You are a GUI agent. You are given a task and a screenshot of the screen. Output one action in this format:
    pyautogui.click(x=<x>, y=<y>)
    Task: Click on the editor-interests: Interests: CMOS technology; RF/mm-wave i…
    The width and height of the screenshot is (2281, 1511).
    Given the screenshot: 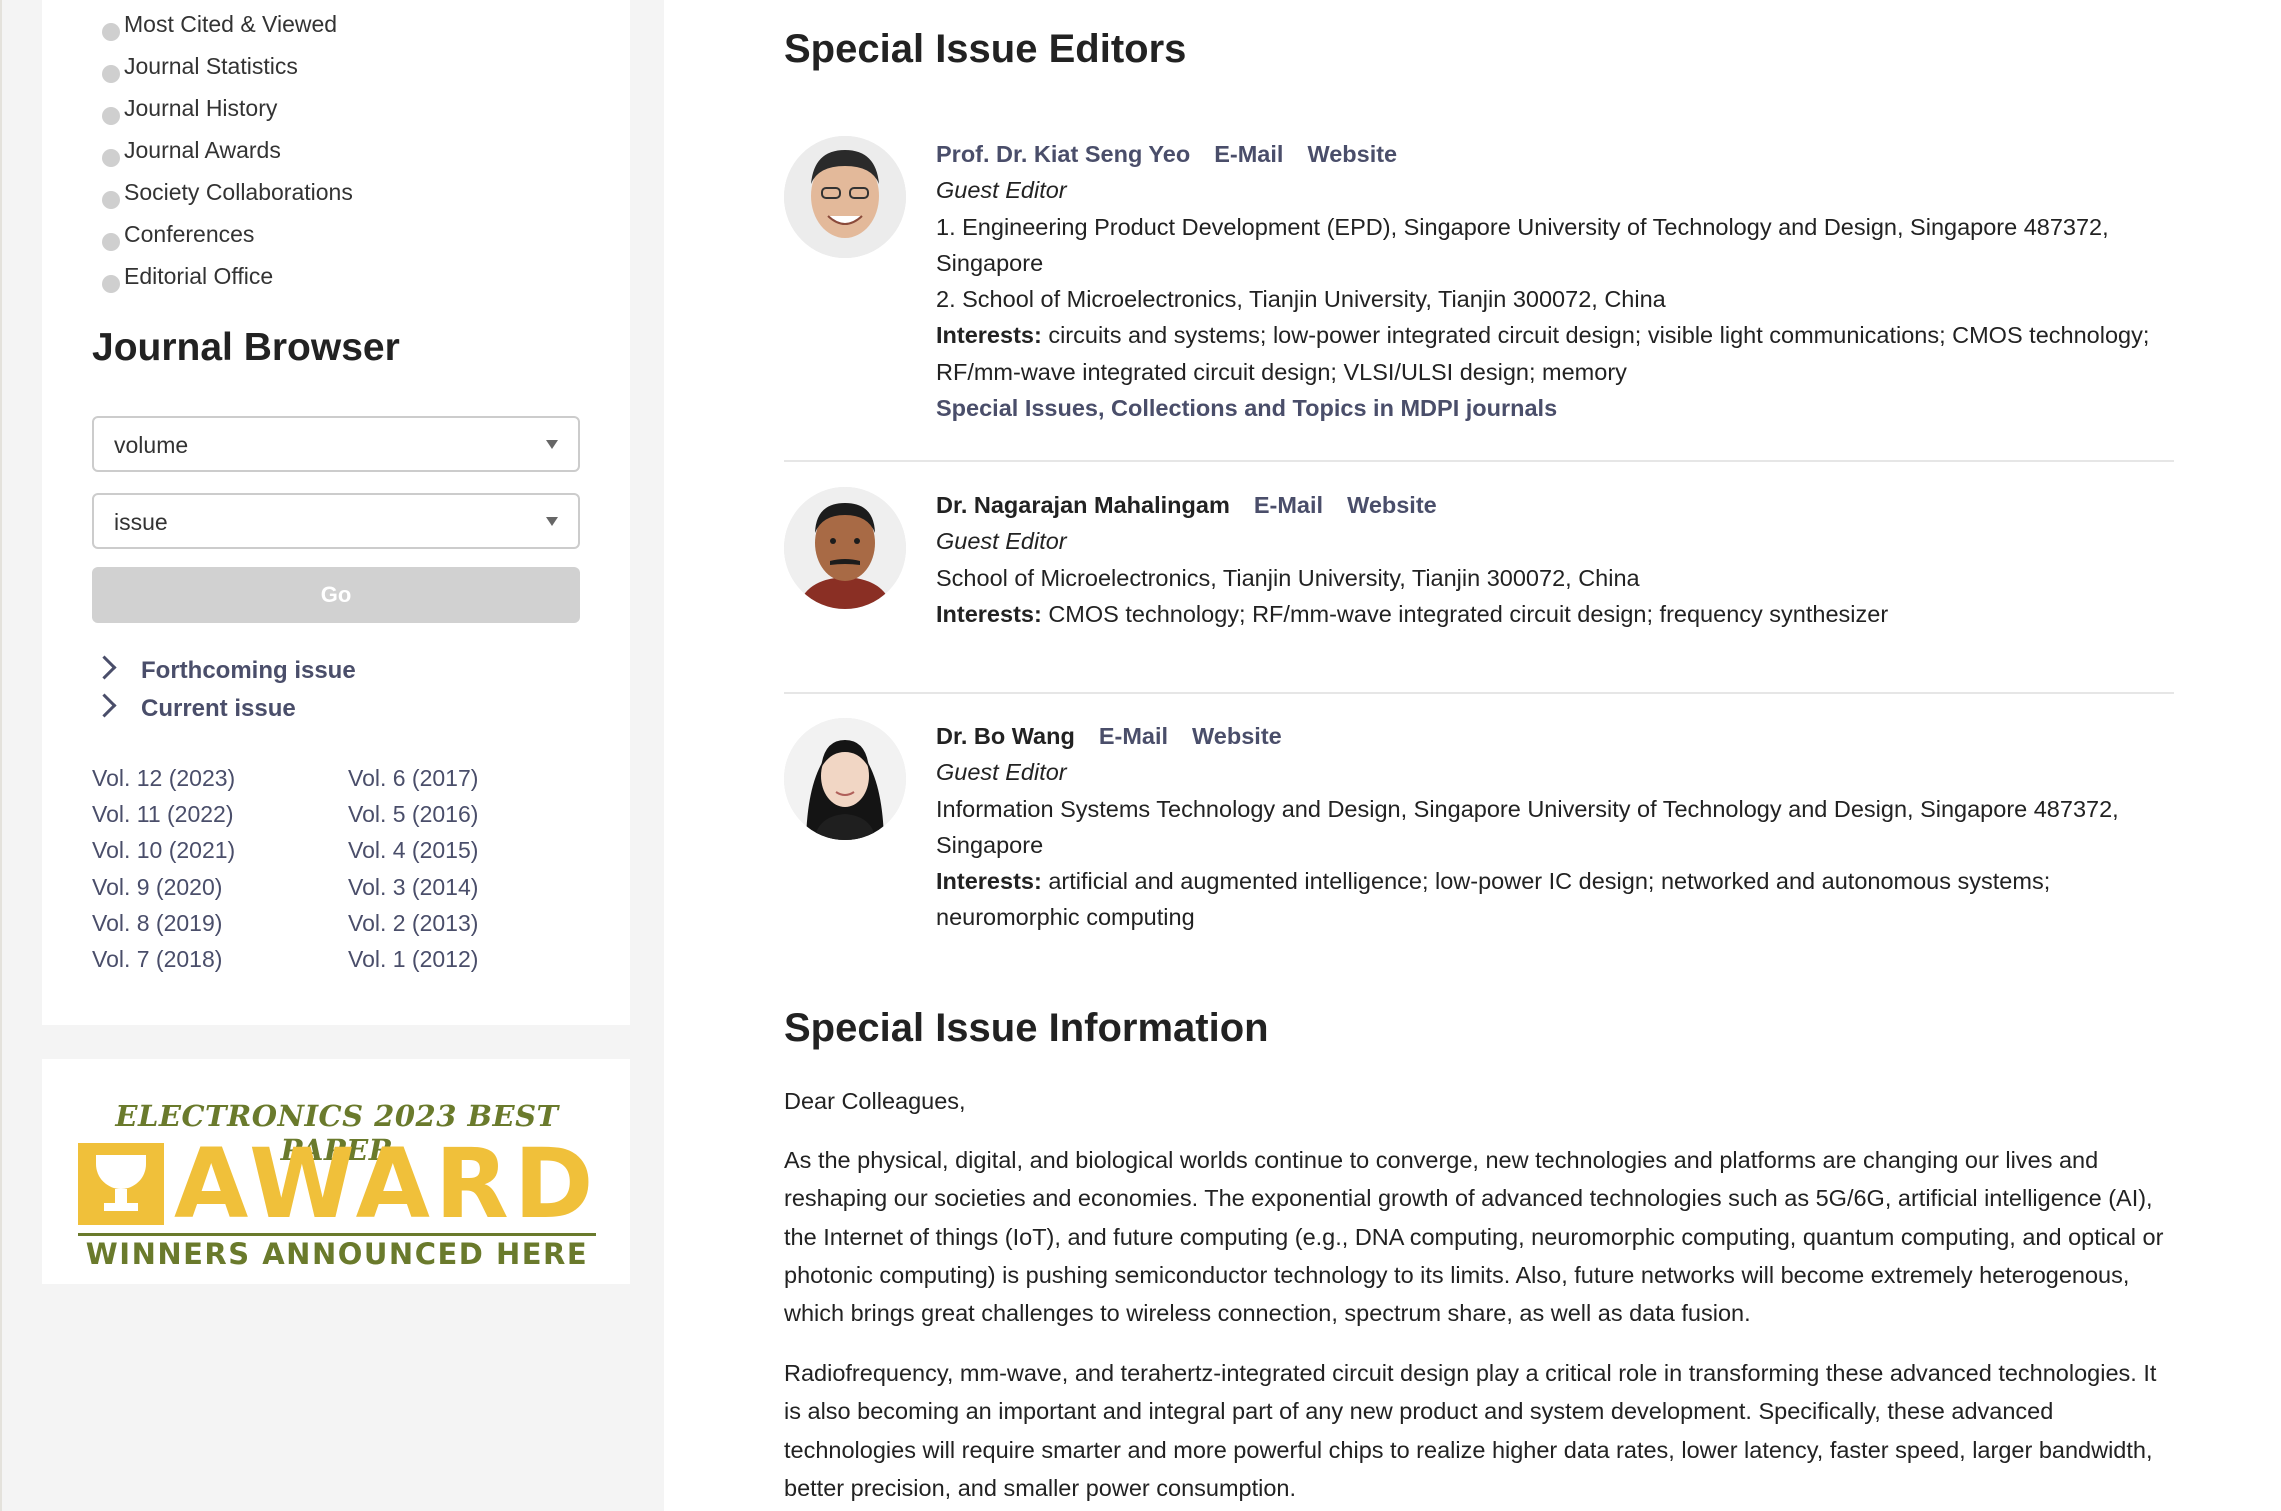 What is the action you would take?
    pyautogui.click(x=1551, y=614)
    